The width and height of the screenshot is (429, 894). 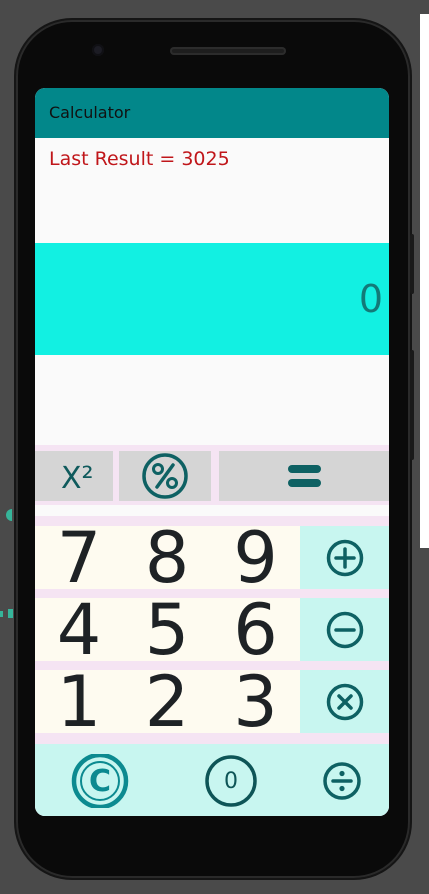 What do you see at coordinates (167, 702) in the screenshot?
I see `digit-2-button: 2` at bounding box center [167, 702].